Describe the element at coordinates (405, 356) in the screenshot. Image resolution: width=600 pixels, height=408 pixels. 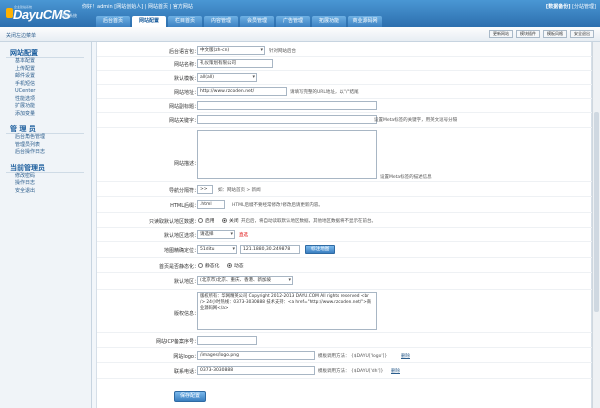
I see `delete-logo-link: 删除` at that location.